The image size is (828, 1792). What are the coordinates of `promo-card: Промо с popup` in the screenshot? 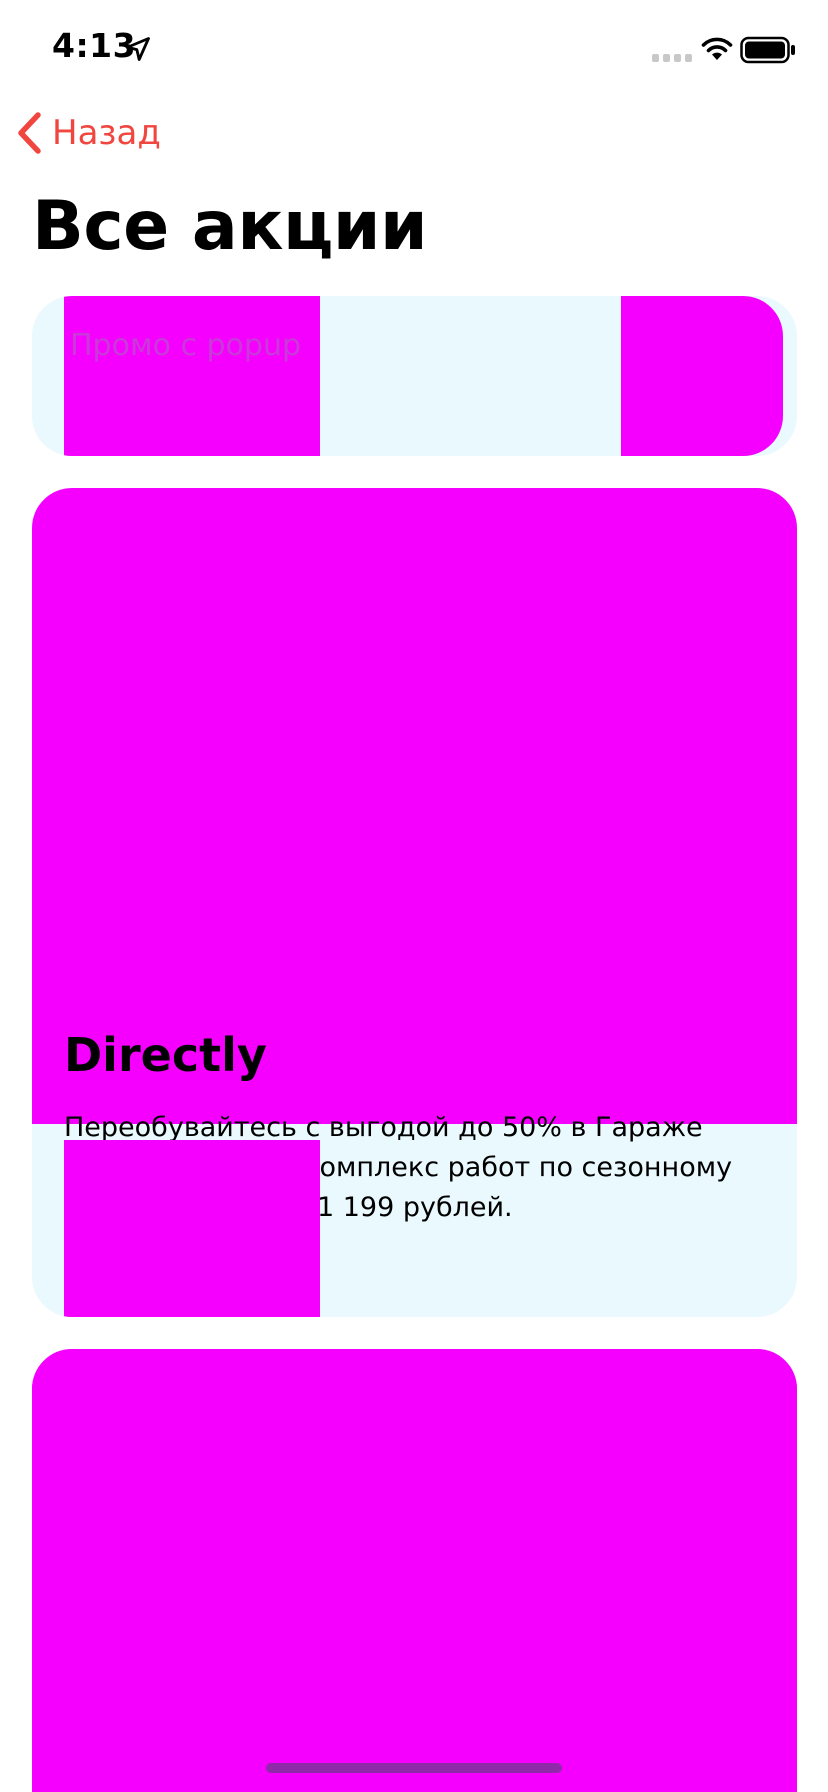 It's located at (414, 376).